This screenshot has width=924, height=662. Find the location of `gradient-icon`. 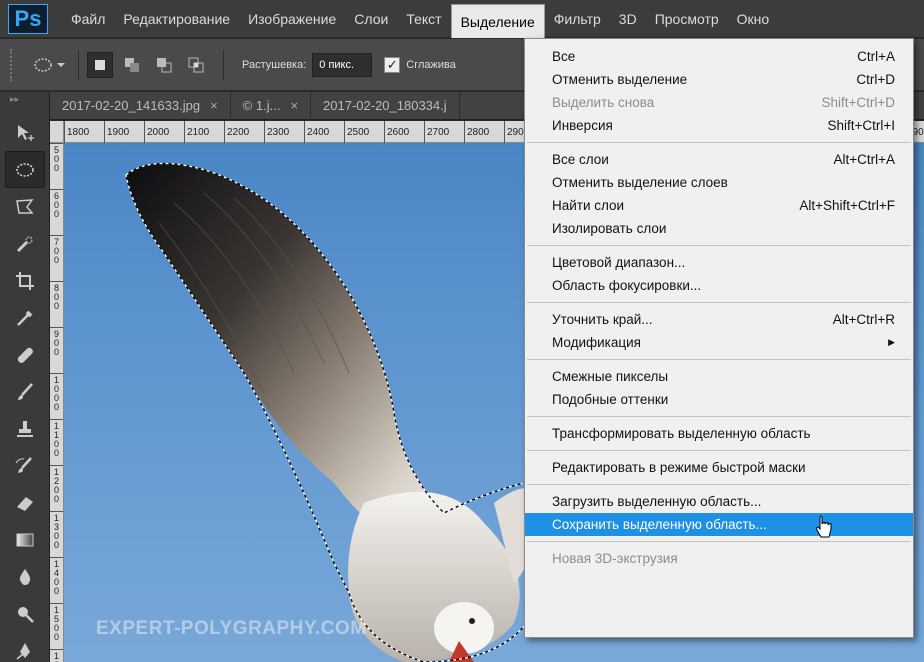

gradient-icon is located at coordinates (25, 539).